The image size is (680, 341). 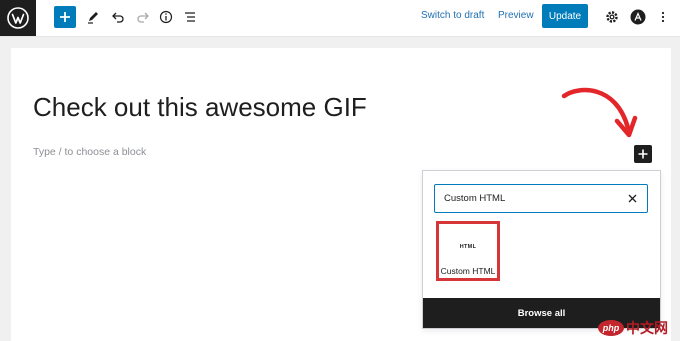 I want to click on pencil-icon, so click(x=93, y=18).